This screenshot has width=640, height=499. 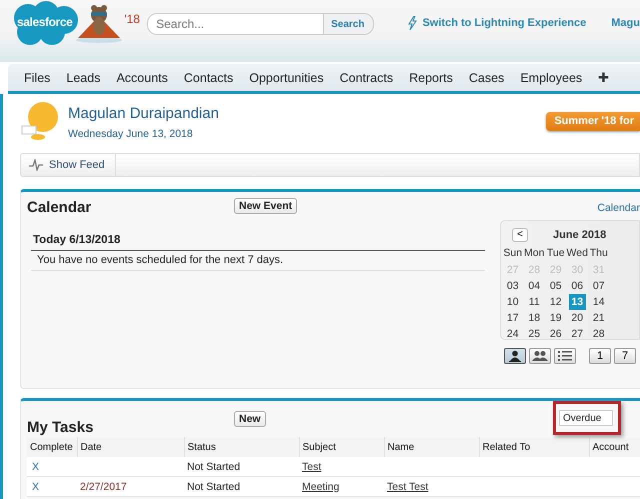 I want to click on column-header: Subject, so click(x=341, y=447).